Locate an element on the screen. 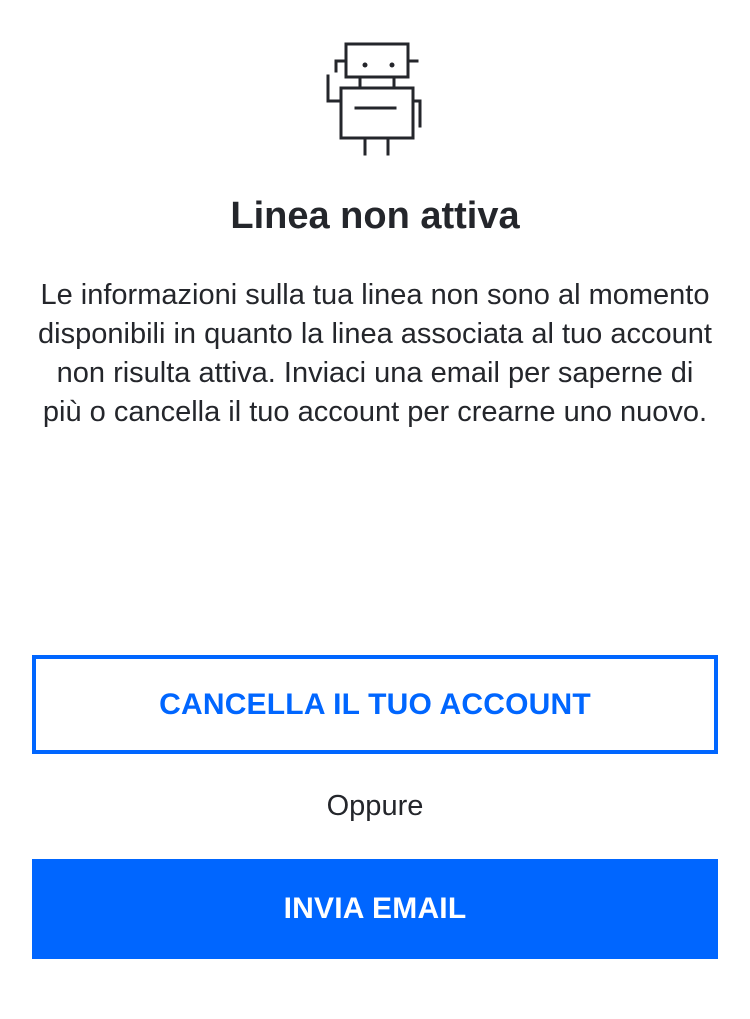 The height and width of the screenshot is (1019, 750). send-email-button: INVIA EMAIL is located at coordinates (375, 909).